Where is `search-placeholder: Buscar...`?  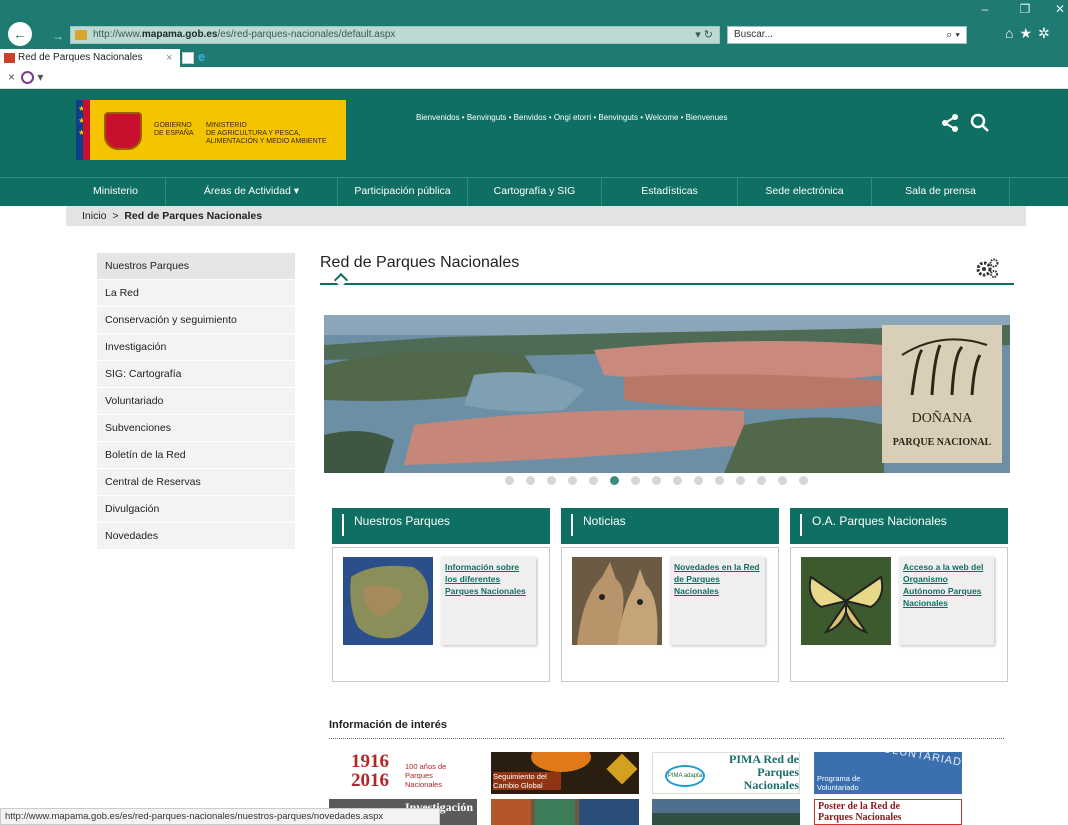
search-placeholder: Buscar... is located at coordinates (753, 34).